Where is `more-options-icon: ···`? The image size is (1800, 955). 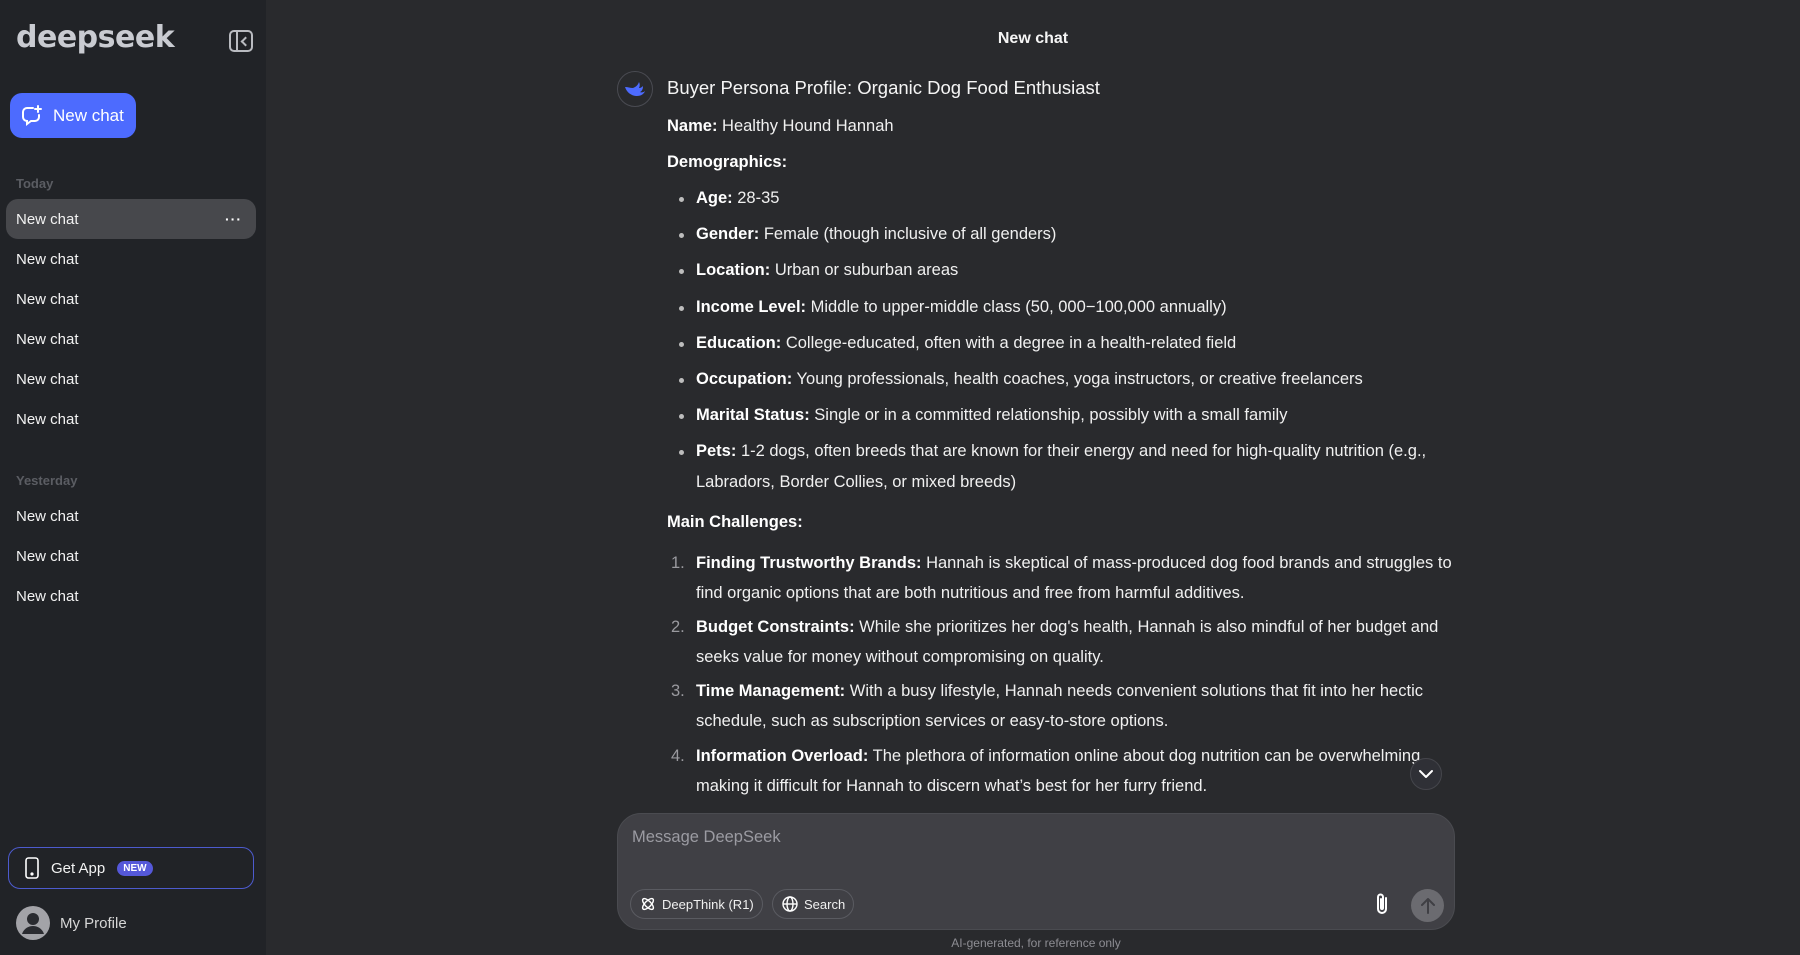 more-options-icon: ··· is located at coordinates (233, 219).